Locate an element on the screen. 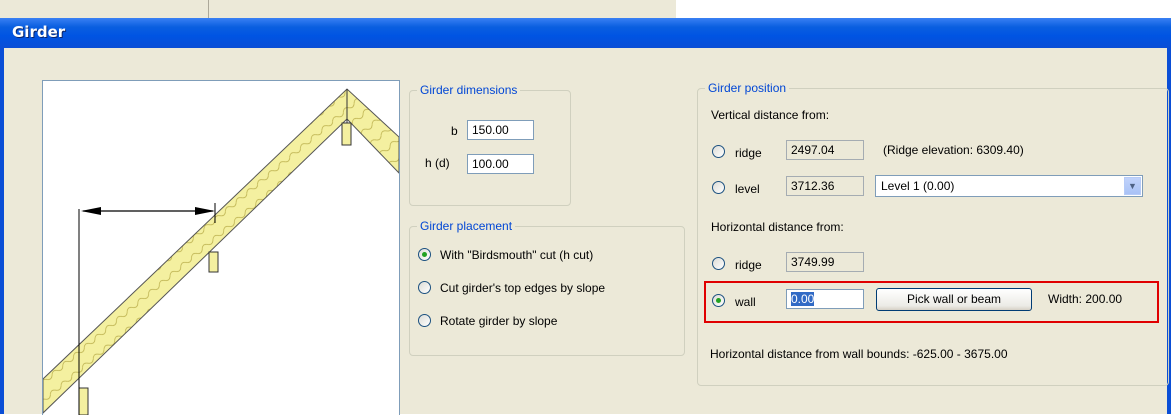 This screenshot has height=415, width=1171. horizontal-ridge-value: 3749.99 is located at coordinates (825, 262).